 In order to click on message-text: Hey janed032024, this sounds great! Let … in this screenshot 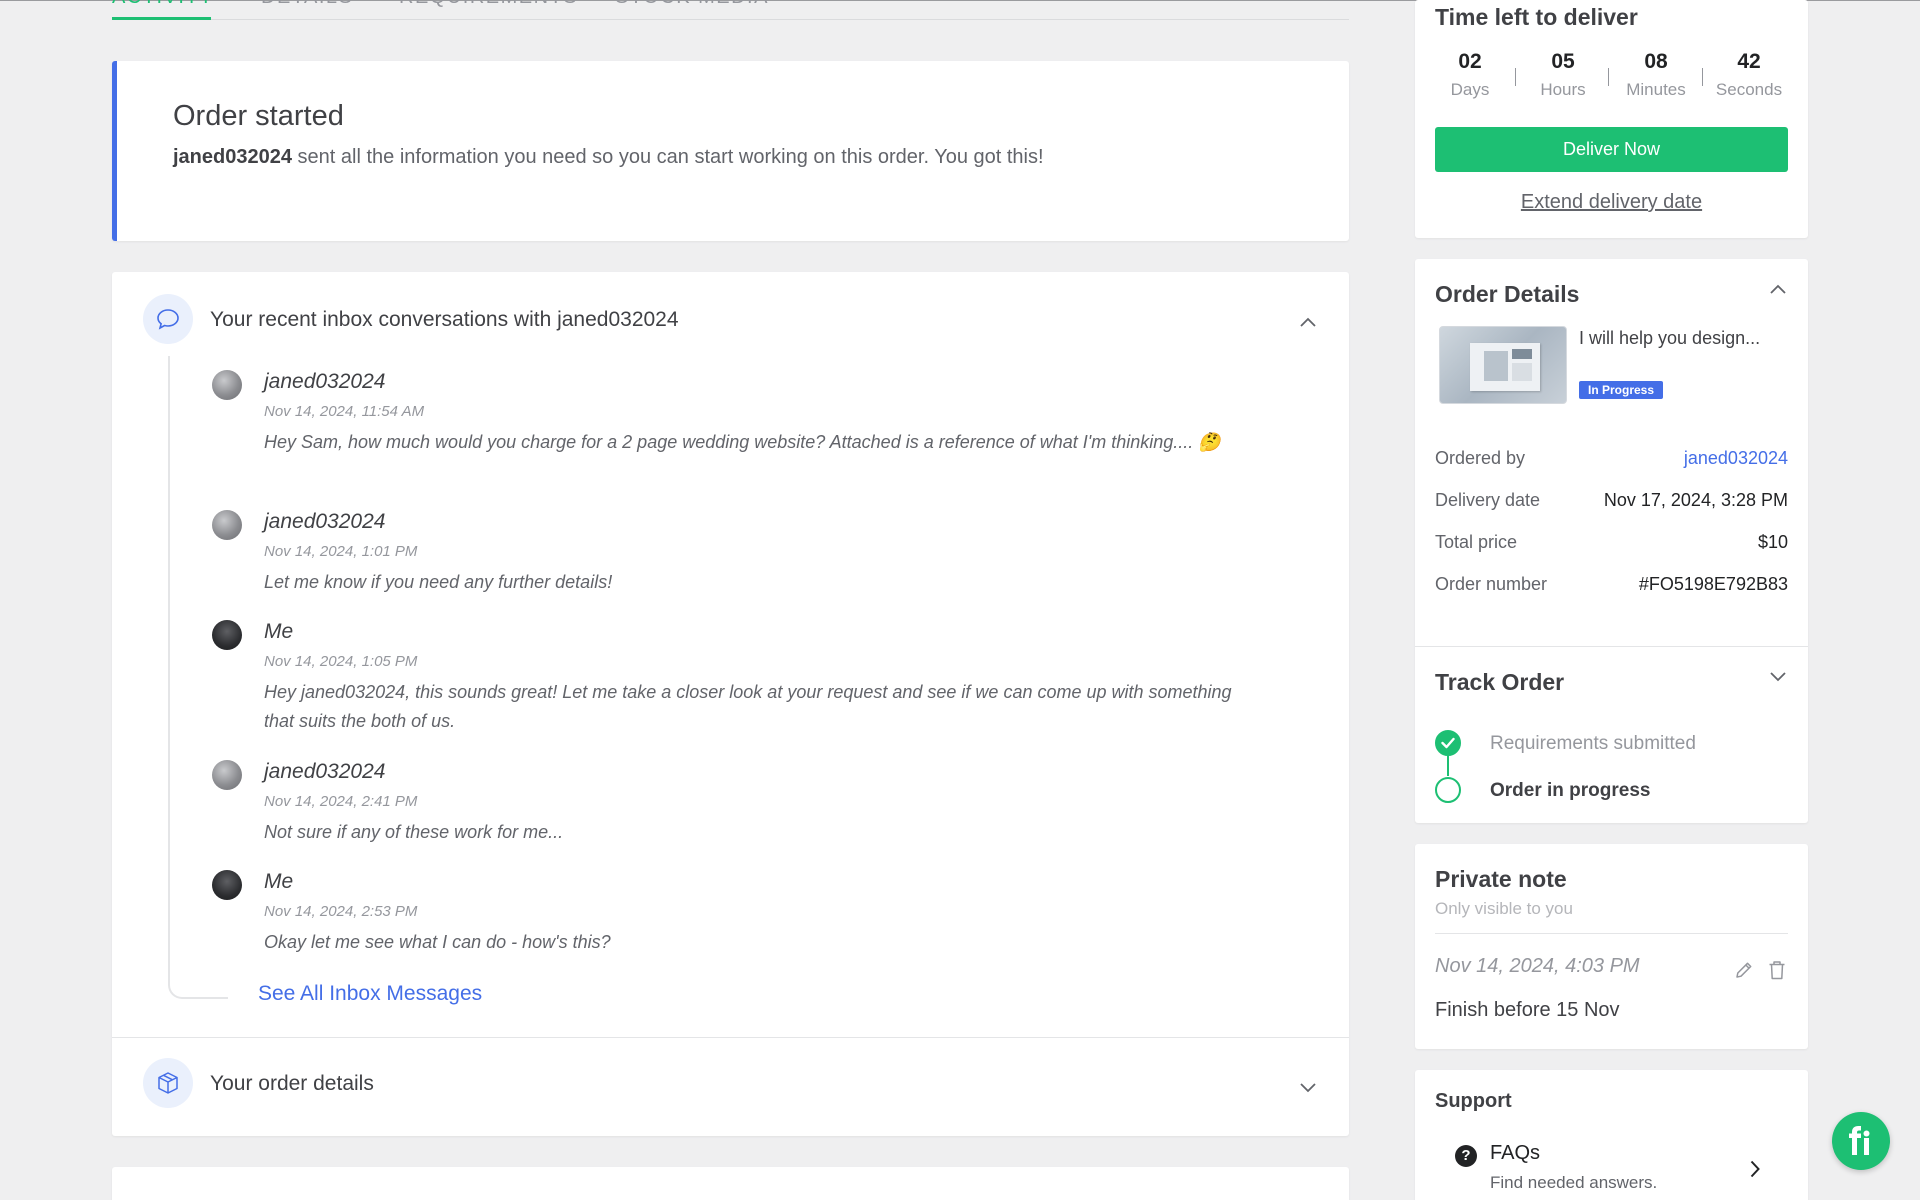, I will do `click(748, 706)`.